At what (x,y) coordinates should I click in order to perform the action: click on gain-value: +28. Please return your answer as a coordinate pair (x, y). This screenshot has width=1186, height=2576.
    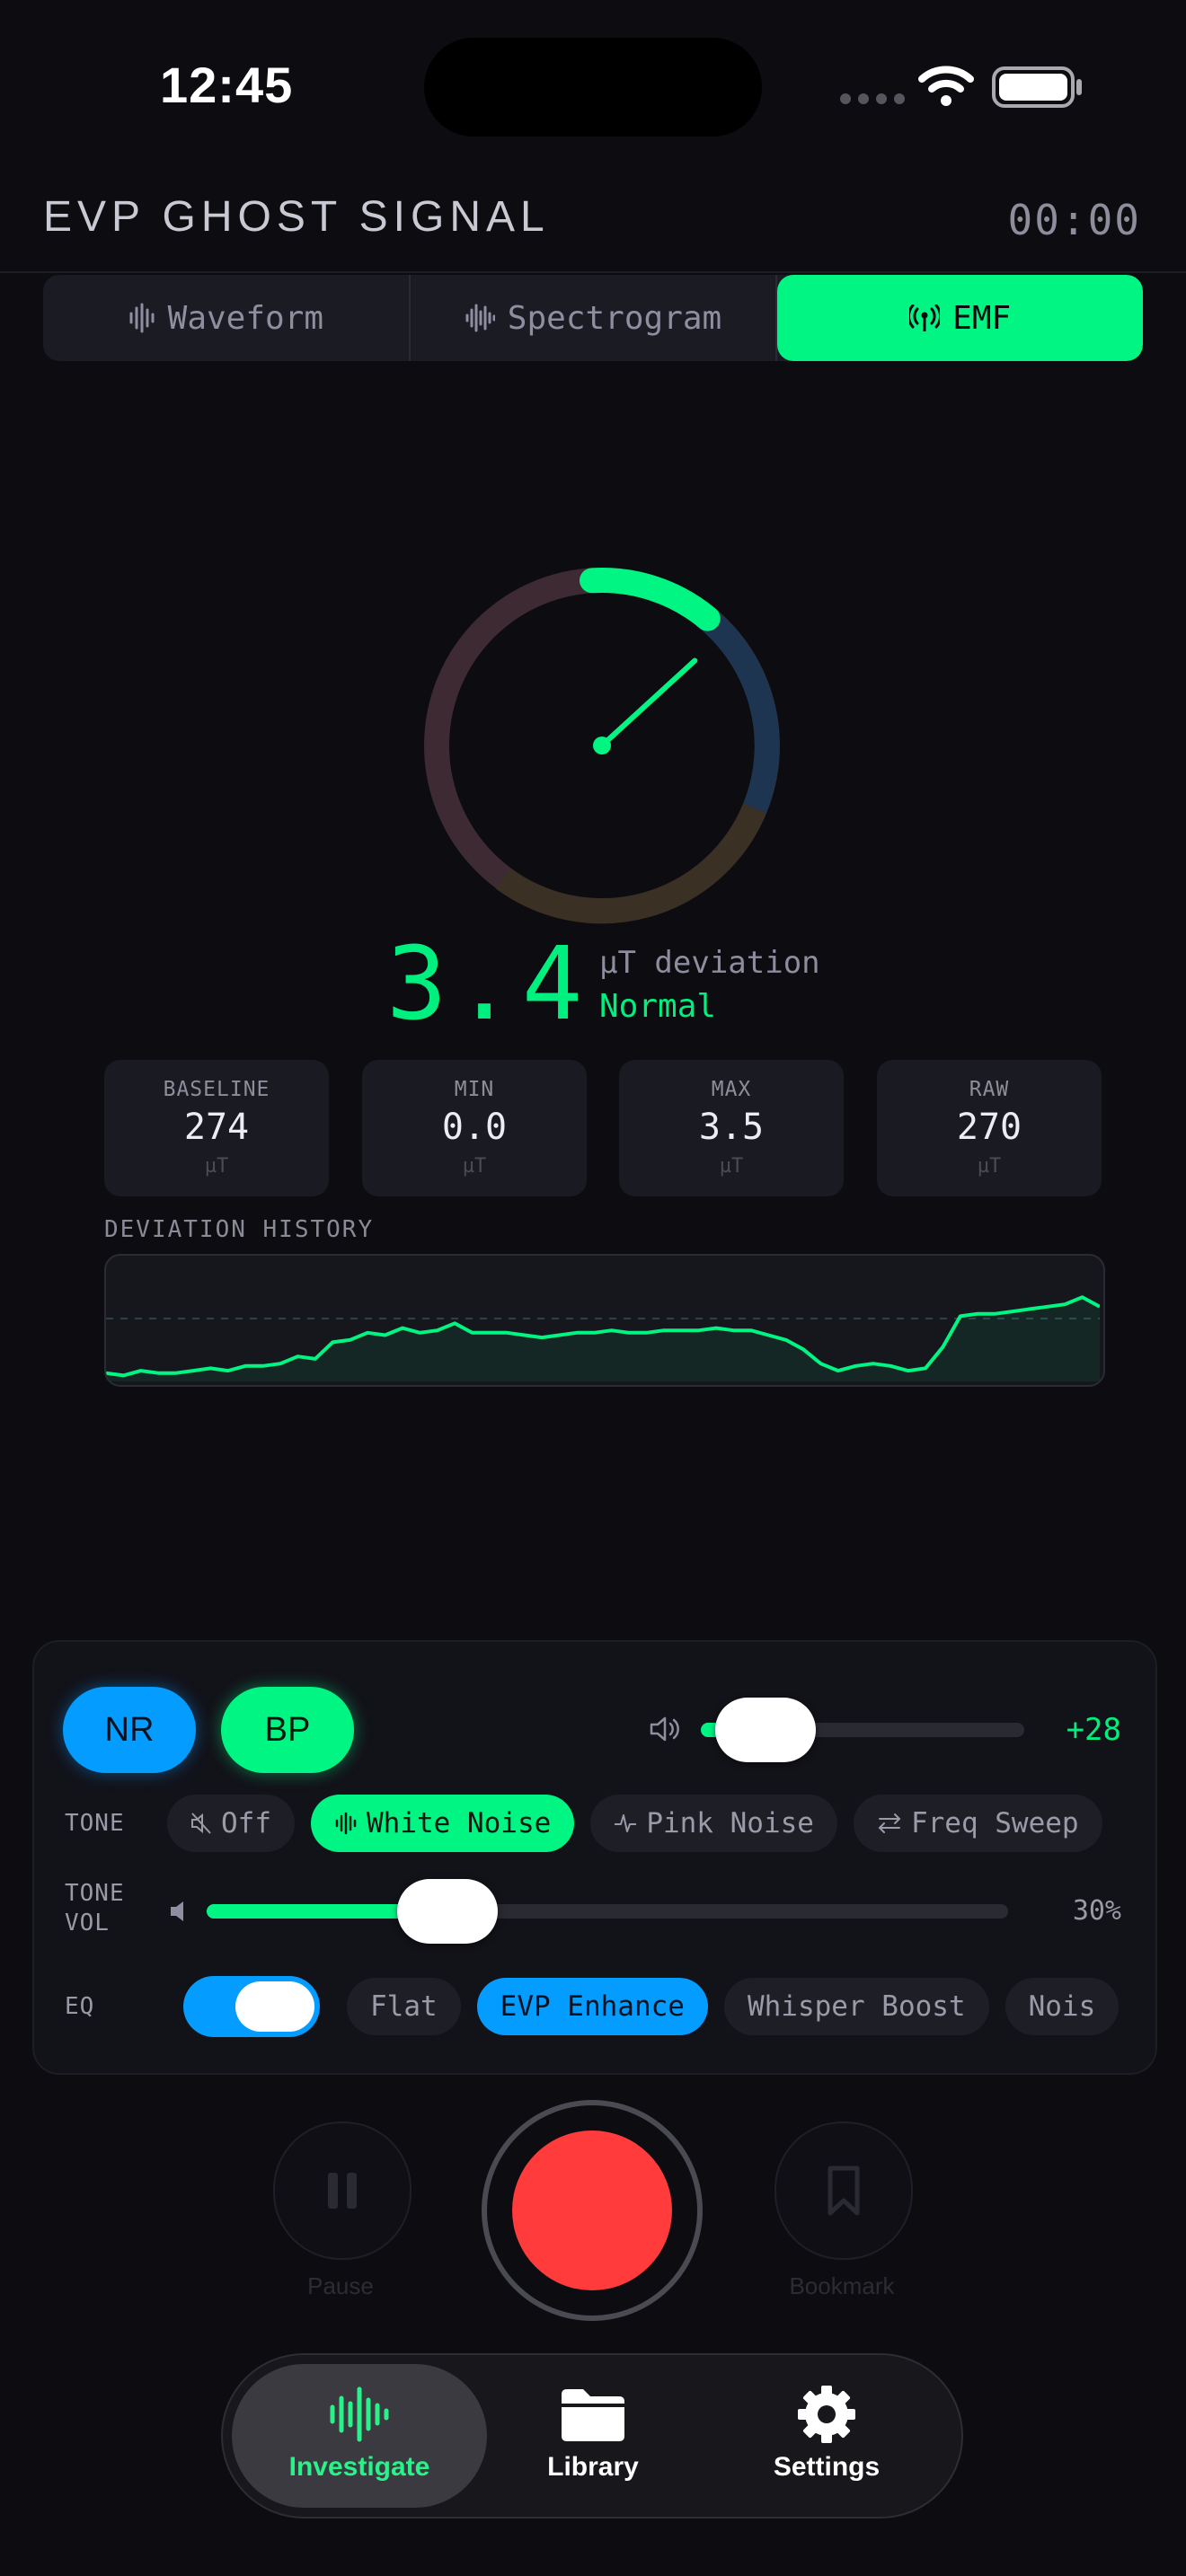
    Looking at the image, I should click on (1093, 1730).